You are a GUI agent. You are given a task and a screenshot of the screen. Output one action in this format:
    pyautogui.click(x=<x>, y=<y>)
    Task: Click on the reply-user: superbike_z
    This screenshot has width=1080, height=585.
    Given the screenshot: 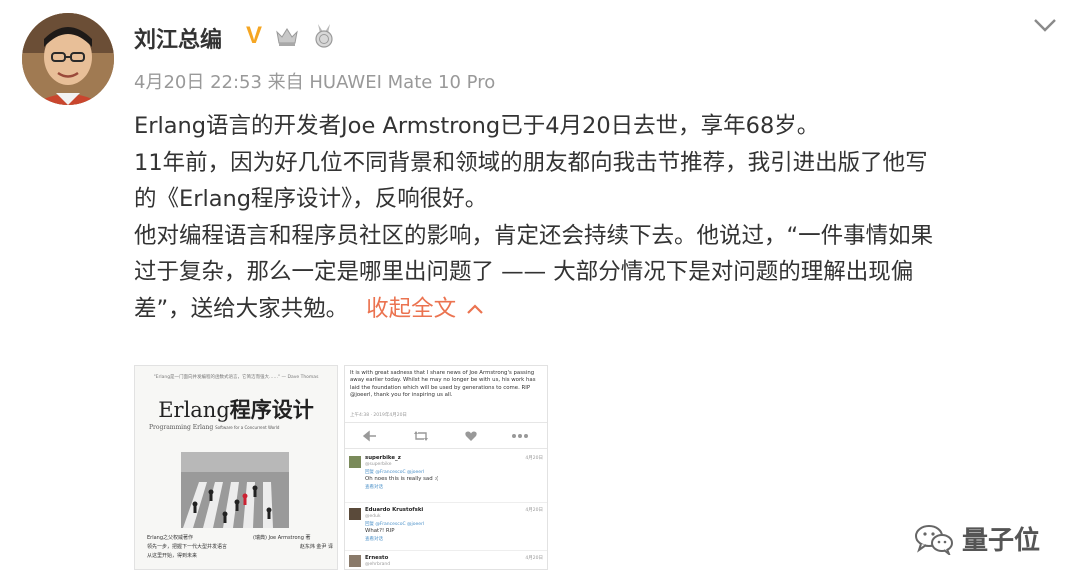 What is the action you would take?
    pyautogui.click(x=383, y=458)
    